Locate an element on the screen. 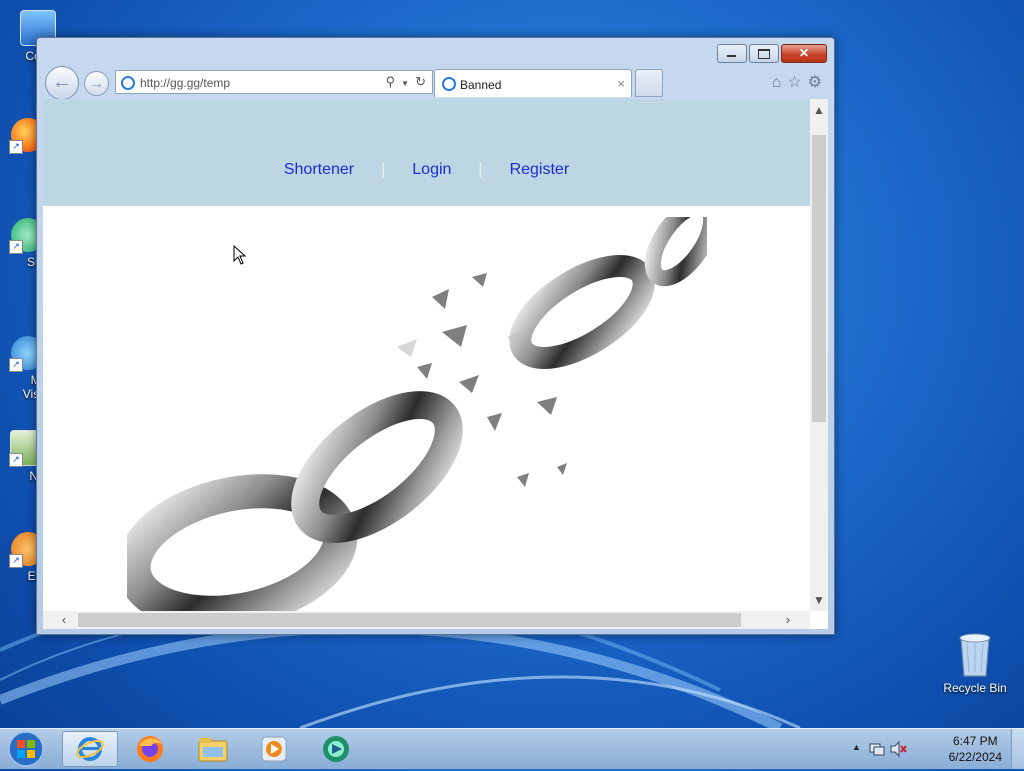 The height and width of the screenshot is (771, 1024). forward-button: → is located at coordinates (96, 83).